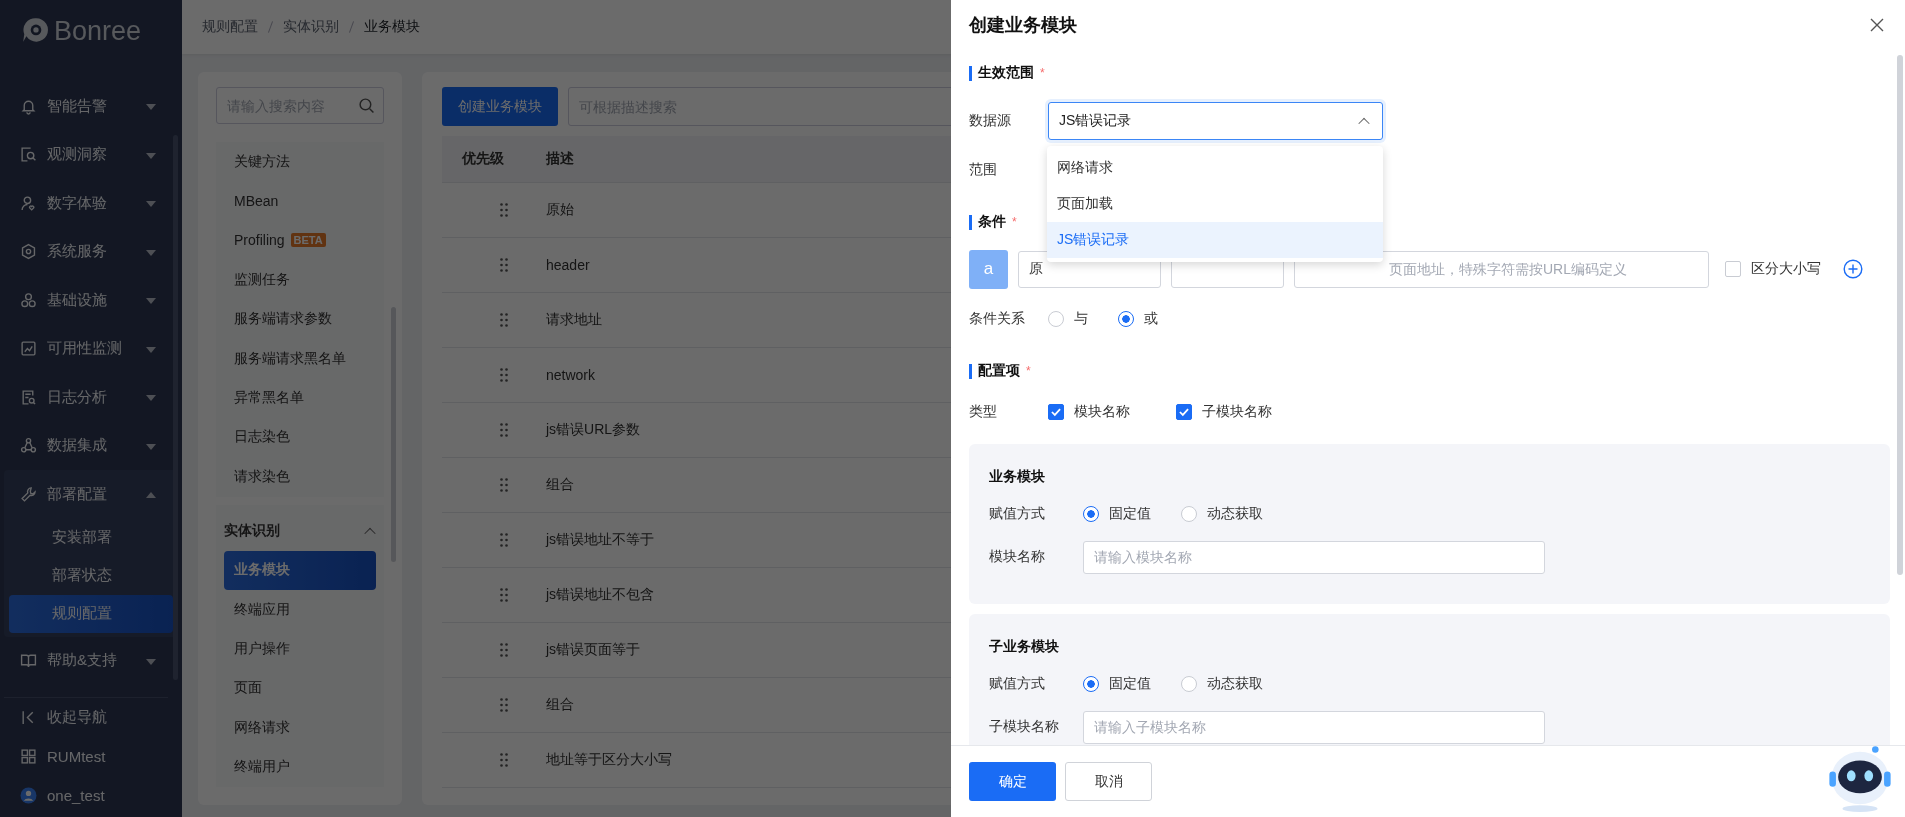 The width and height of the screenshot is (1905, 817). Describe the element at coordinates (300, 767) in the screenshot. I see `menu-item: 终端用户` at that location.